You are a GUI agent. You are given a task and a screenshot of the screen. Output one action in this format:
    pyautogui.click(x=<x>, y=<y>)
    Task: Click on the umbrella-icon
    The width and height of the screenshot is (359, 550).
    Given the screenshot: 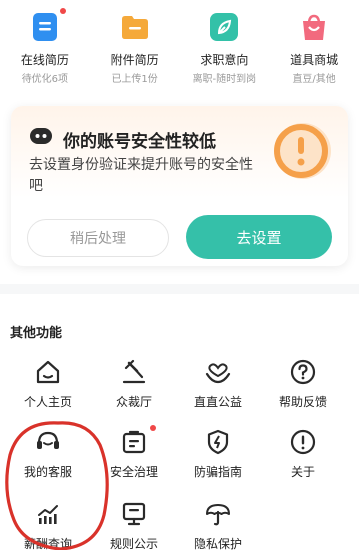 What is the action you would take?
    pyautogui.click(x=218, y=515)
    